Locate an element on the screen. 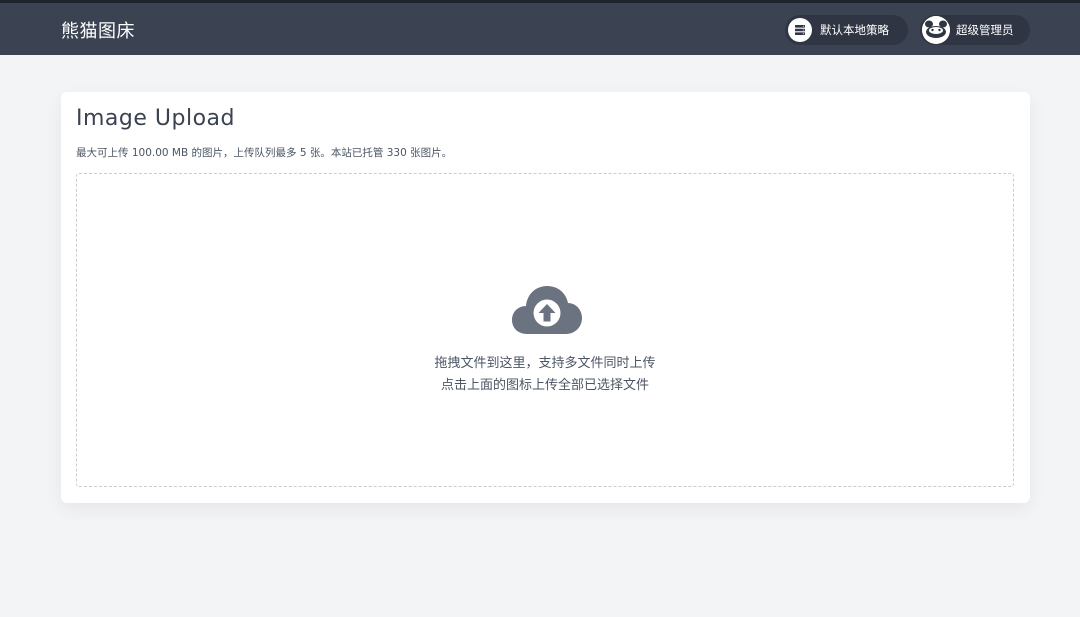 Image resolution: width=1080 pixels, height=617 pixels. storage-icon is located at coordinates (800, 30).